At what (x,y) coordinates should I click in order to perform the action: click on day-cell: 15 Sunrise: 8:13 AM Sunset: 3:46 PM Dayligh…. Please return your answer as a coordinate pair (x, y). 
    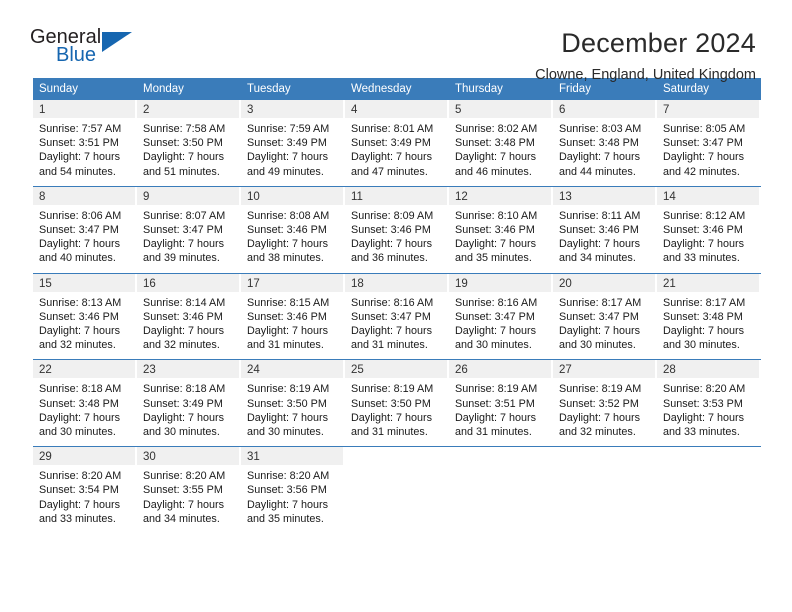
    Looking at the image, I should click on (85, 313).